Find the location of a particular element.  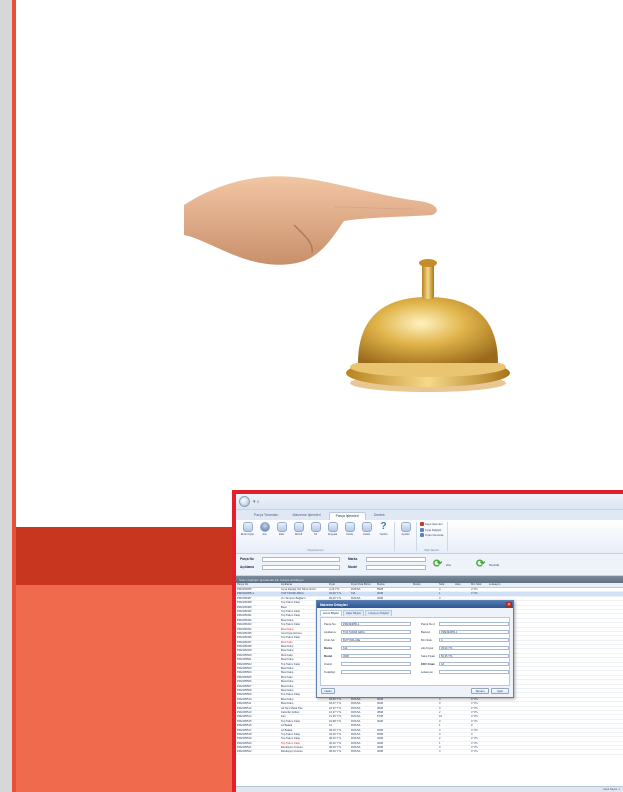

ribbon-button: Ara is located at coordinates (264, 529).